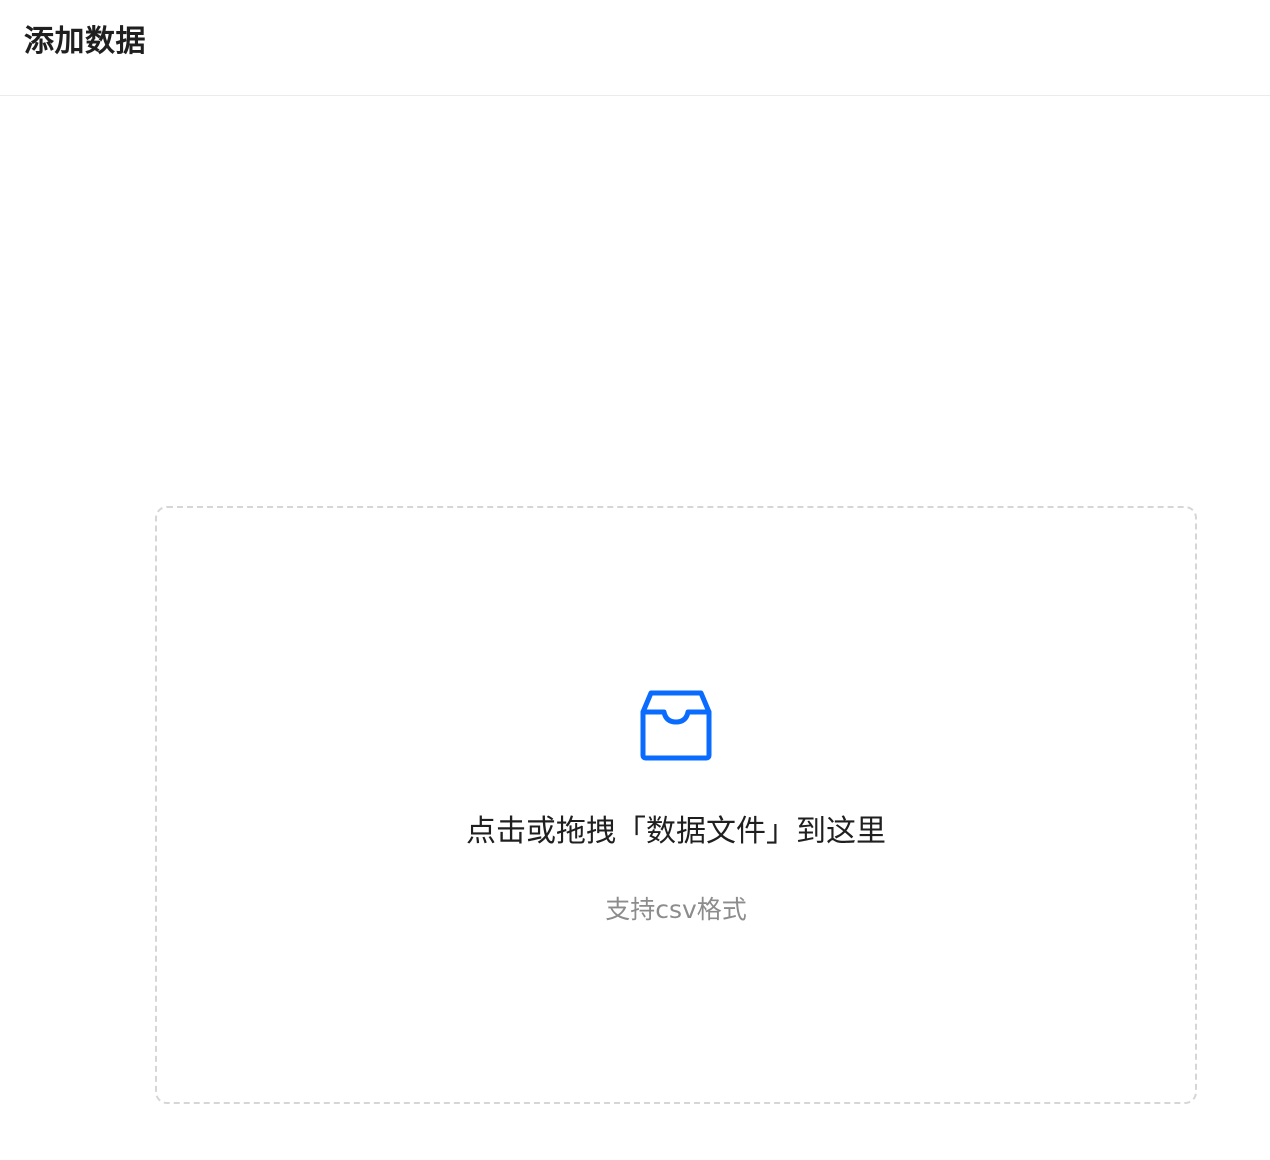 The height and width of the screenshot is (1160, 1270). Describe the element at coordinates (676, 909) in the screenshot. I see `dropzone-hint: 支持csv格式` at that location.